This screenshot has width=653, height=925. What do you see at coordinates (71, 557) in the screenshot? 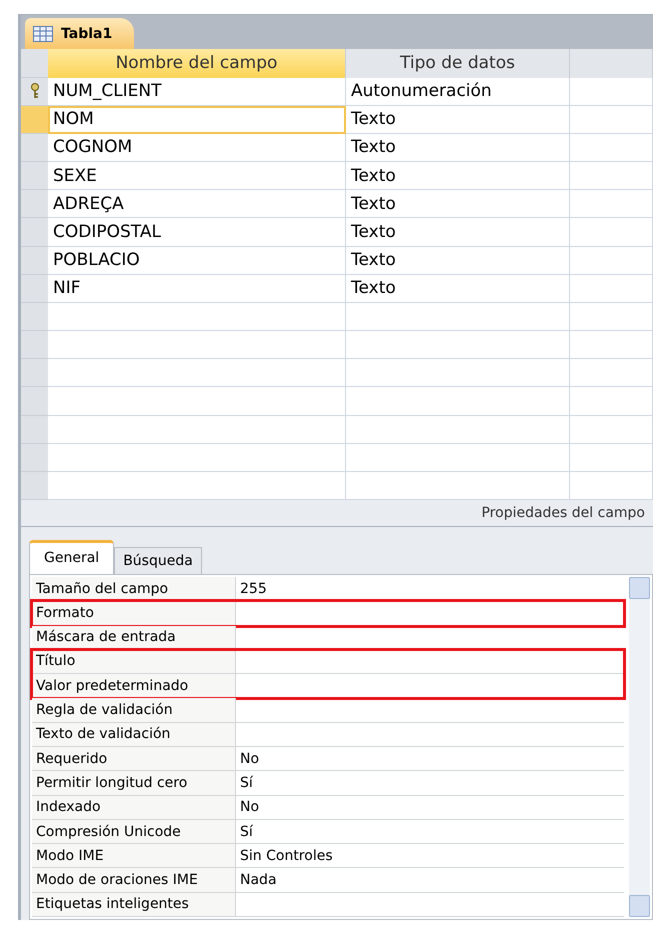
I see `tab: General` at bounding box center [71, 557].